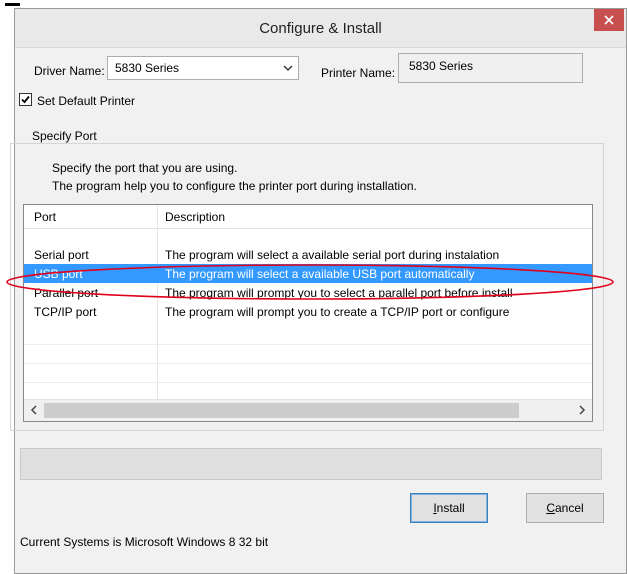  Describe the element at coordinates (12, 4) in the screenshot. I see `screen-edge-mark` at that location.